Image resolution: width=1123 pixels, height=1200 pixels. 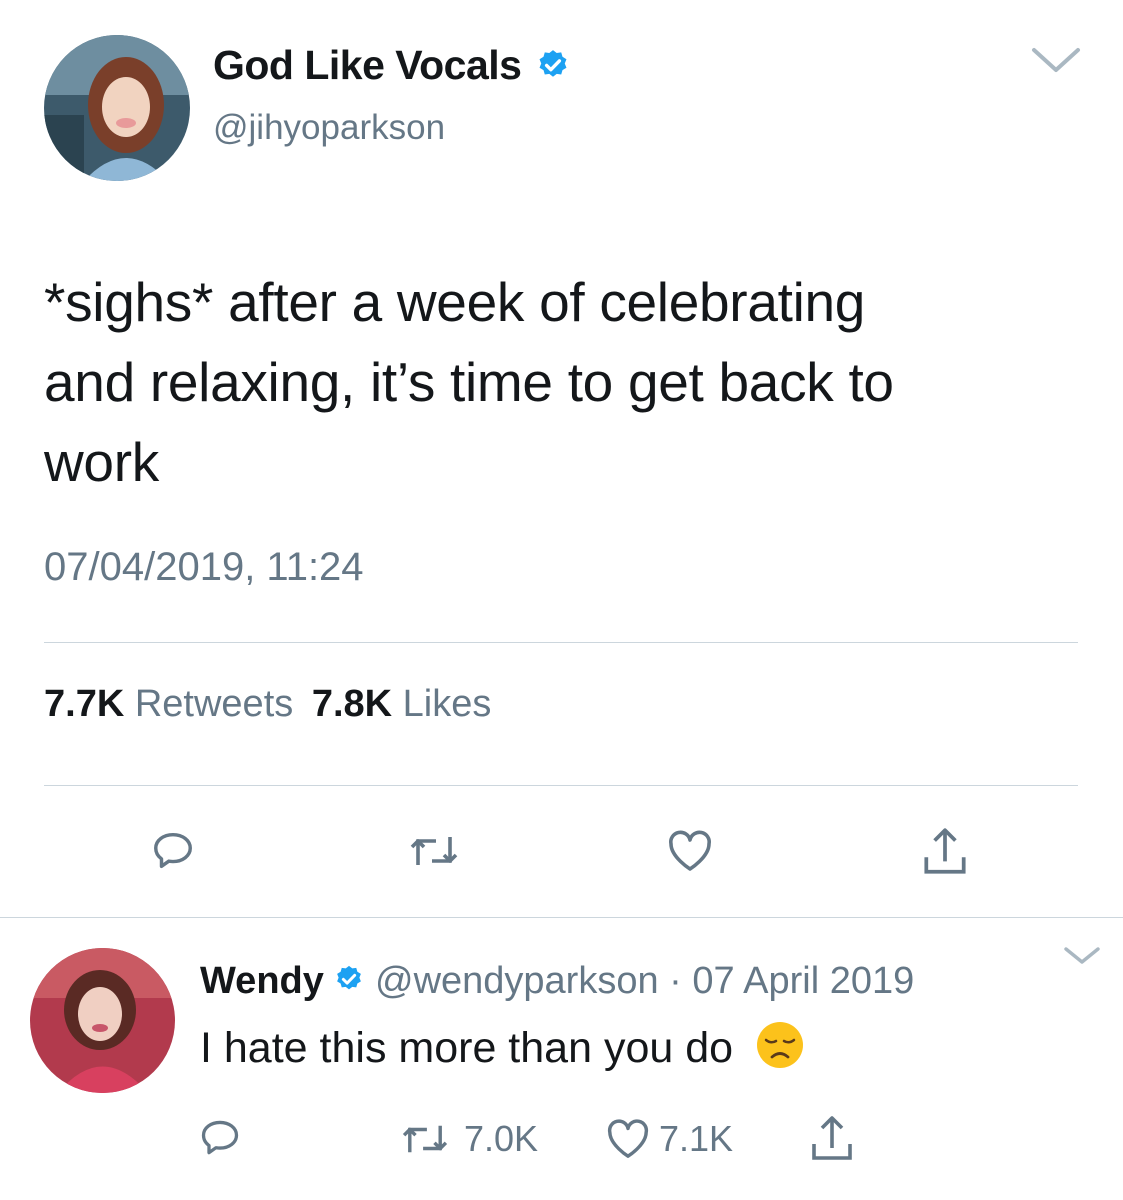 I want to click on stats-row: 7.7K Retweets 7.8K Likes, so click(x=267, y=704).